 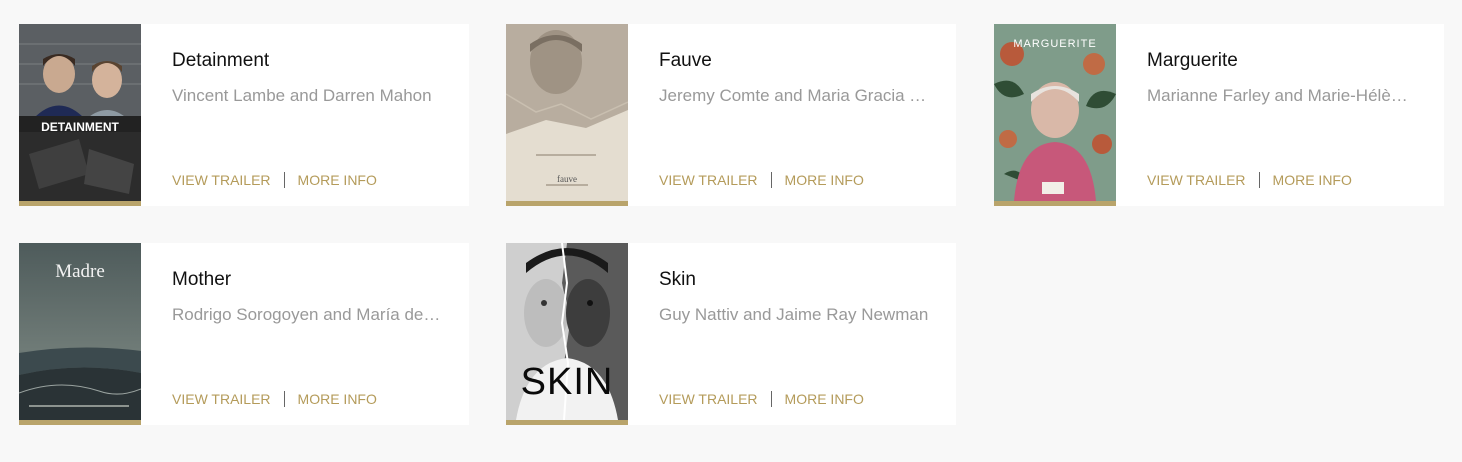 What do you see at coordinates (1055, 112) in the screenshot?
I see `poster-marguerite-image` at bounding box center [1055, 112].